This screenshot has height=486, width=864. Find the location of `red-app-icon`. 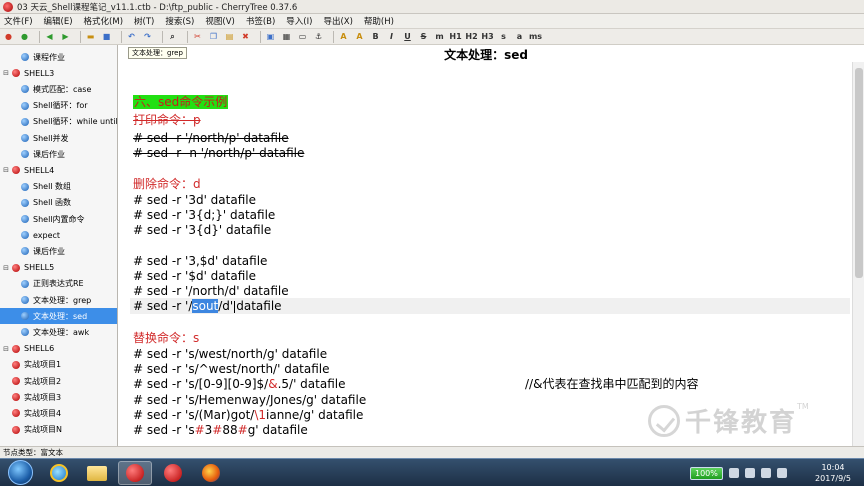

red-app-icon is located at coordinates (173, 473).